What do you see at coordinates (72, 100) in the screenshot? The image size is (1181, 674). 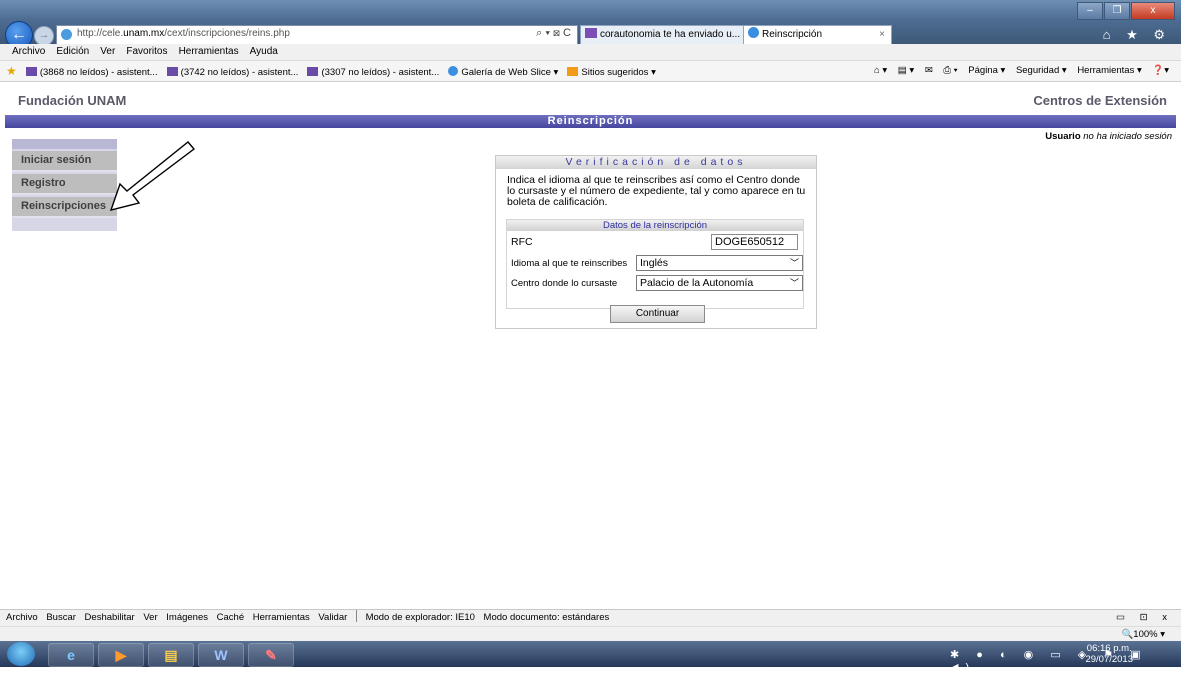 I see `site-title-left: Fundación UNAM` at bounding box center [72, 100].